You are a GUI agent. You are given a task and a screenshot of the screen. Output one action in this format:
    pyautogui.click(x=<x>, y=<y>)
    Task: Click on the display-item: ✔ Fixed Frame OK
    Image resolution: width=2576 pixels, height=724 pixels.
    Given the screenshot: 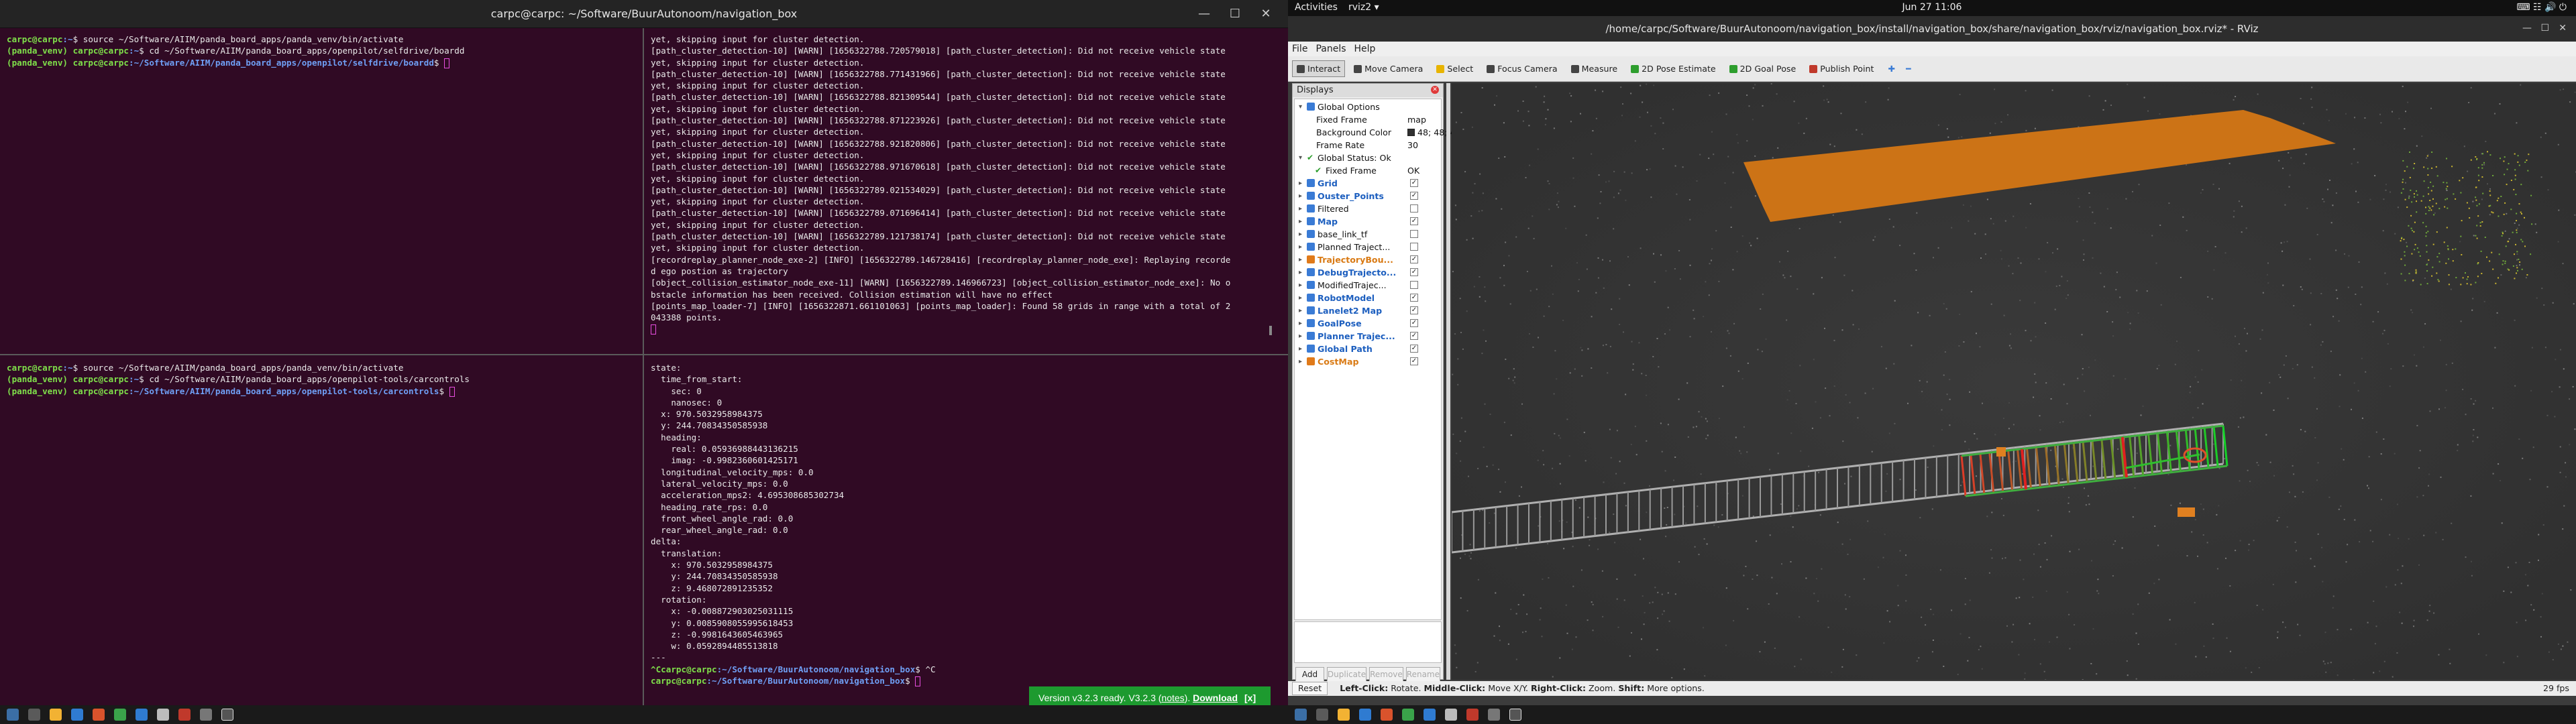 What is the action you would take?
    pyautogui.click(x=1368, y=170)
    